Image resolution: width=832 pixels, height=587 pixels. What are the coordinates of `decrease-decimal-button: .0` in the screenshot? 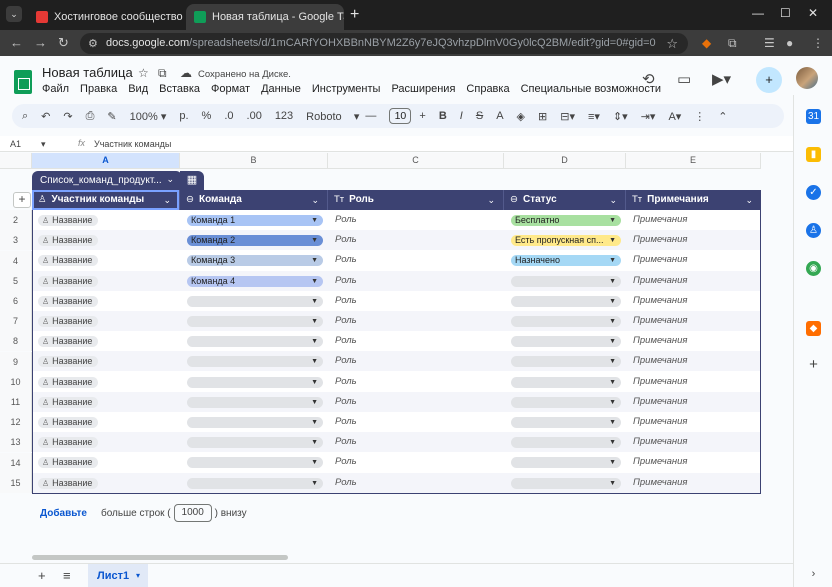 It's located at (228, 116).